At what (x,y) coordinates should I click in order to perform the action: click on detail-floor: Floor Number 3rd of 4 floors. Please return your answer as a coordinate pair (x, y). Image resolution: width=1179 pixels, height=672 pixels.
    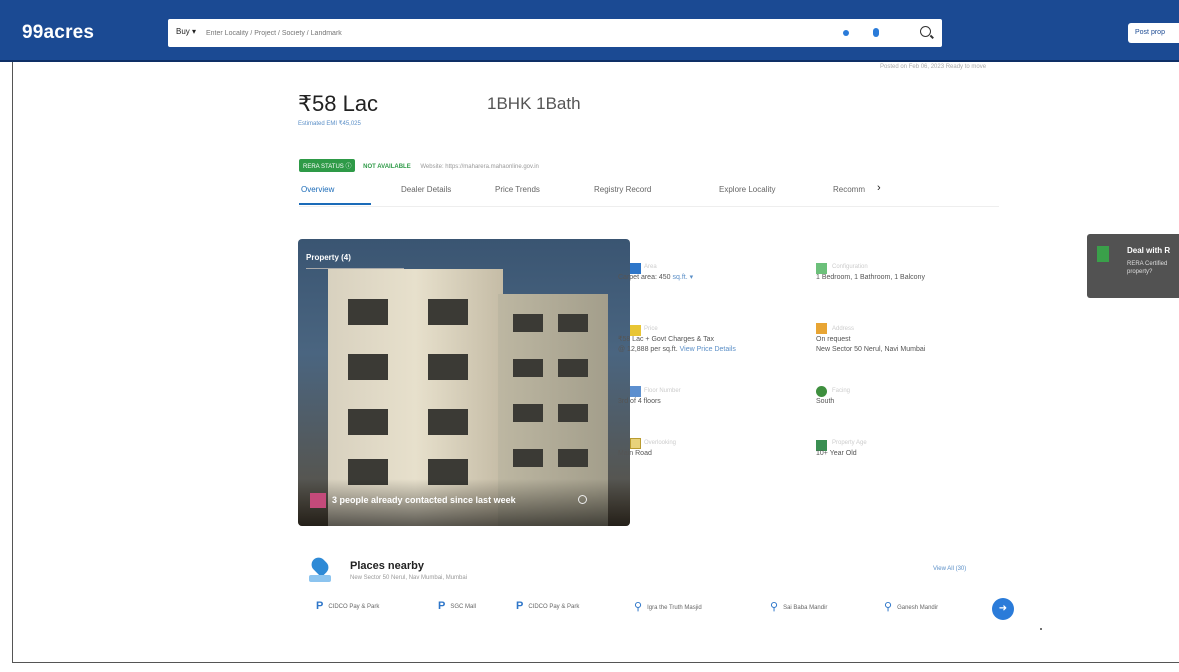
    Looking at the image, I should click on (649, 397).